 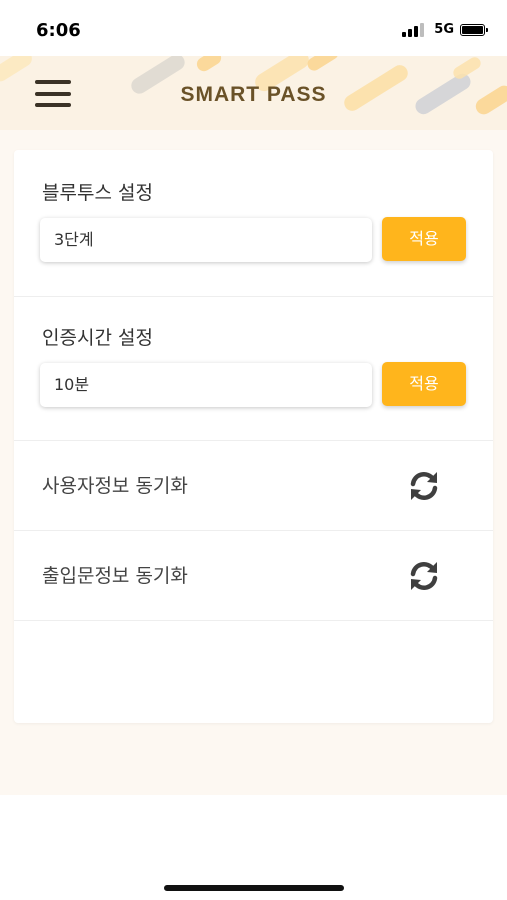 I want to click on user-info-sync-label: 사용자정보 동기화, so click(x=115, y=486).